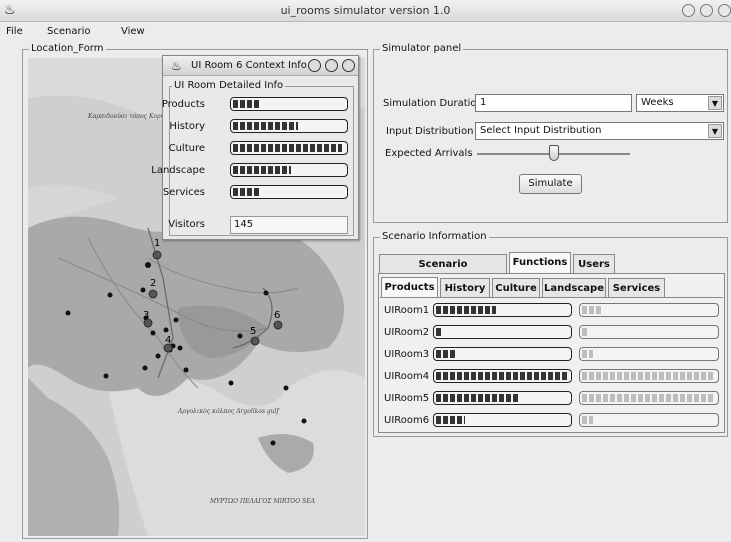 The height and width of the screenshot is (542, 731). What do you see at coordinates (516, 288) in the screenshot?
I see `subtab-culture: Culture` at bounding box center [516, 288].